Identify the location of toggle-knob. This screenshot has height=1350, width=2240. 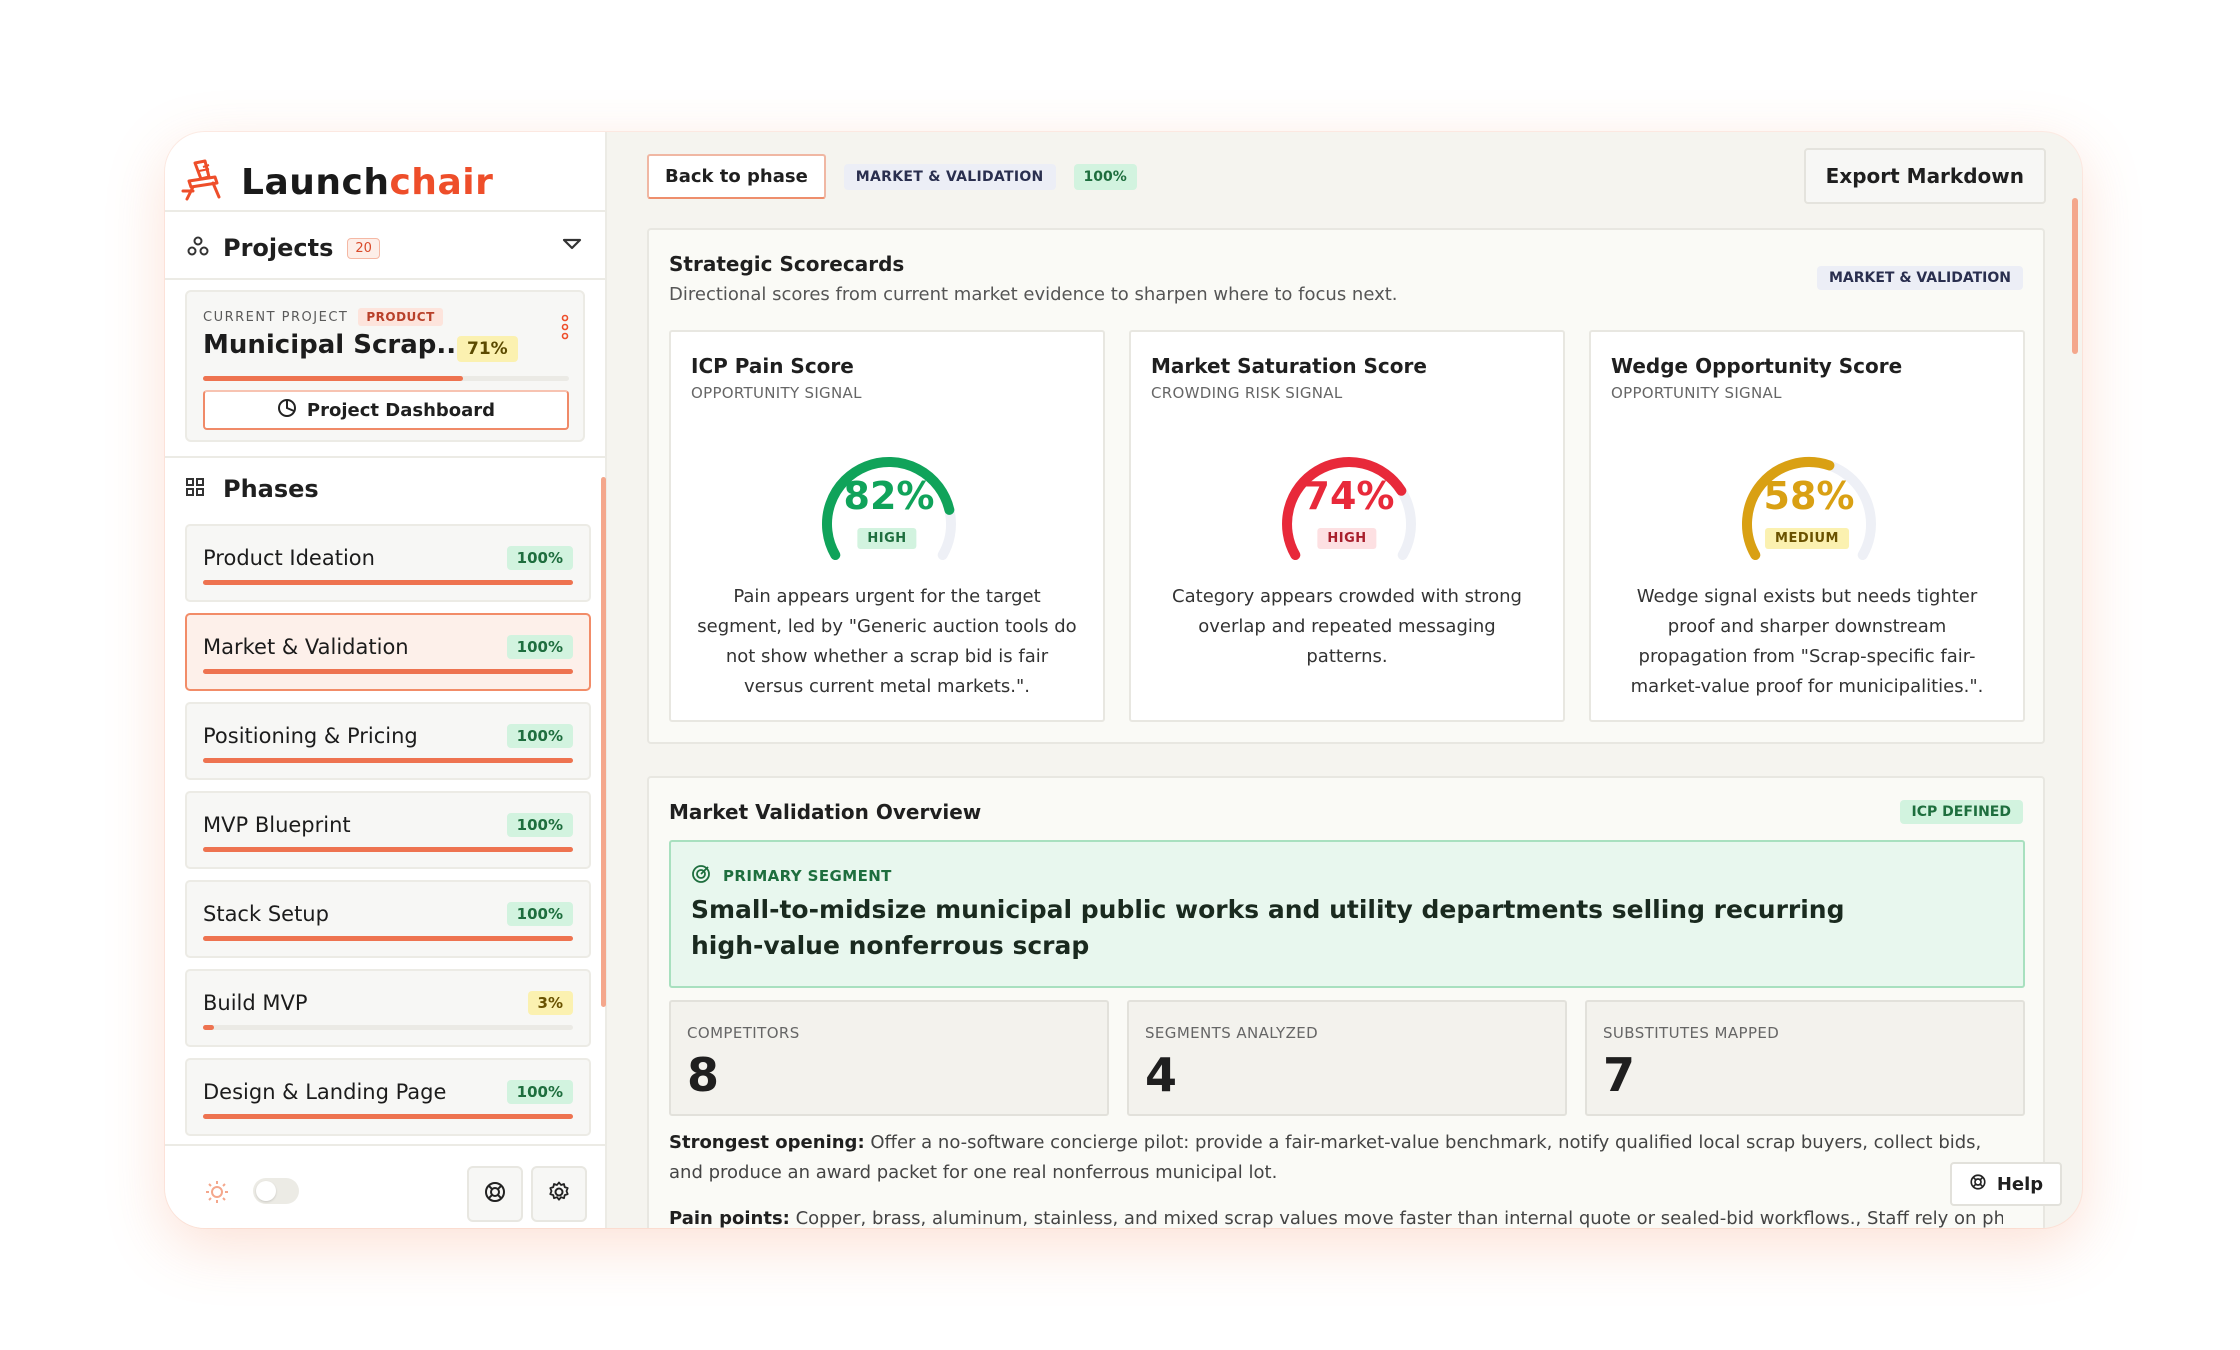
(266, 1191).